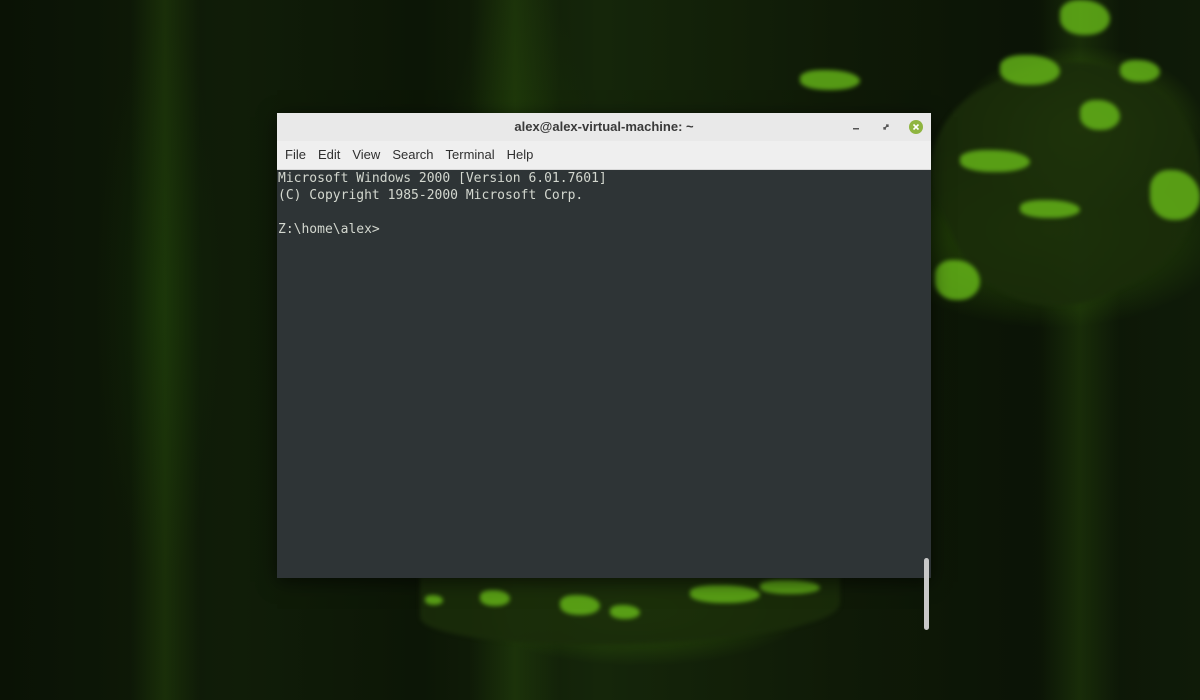 The height and width of the screenshot is (700, 1200). I want to click on window-titlebar: alex@alex-virtual-machine: ~, so click(604, 127).